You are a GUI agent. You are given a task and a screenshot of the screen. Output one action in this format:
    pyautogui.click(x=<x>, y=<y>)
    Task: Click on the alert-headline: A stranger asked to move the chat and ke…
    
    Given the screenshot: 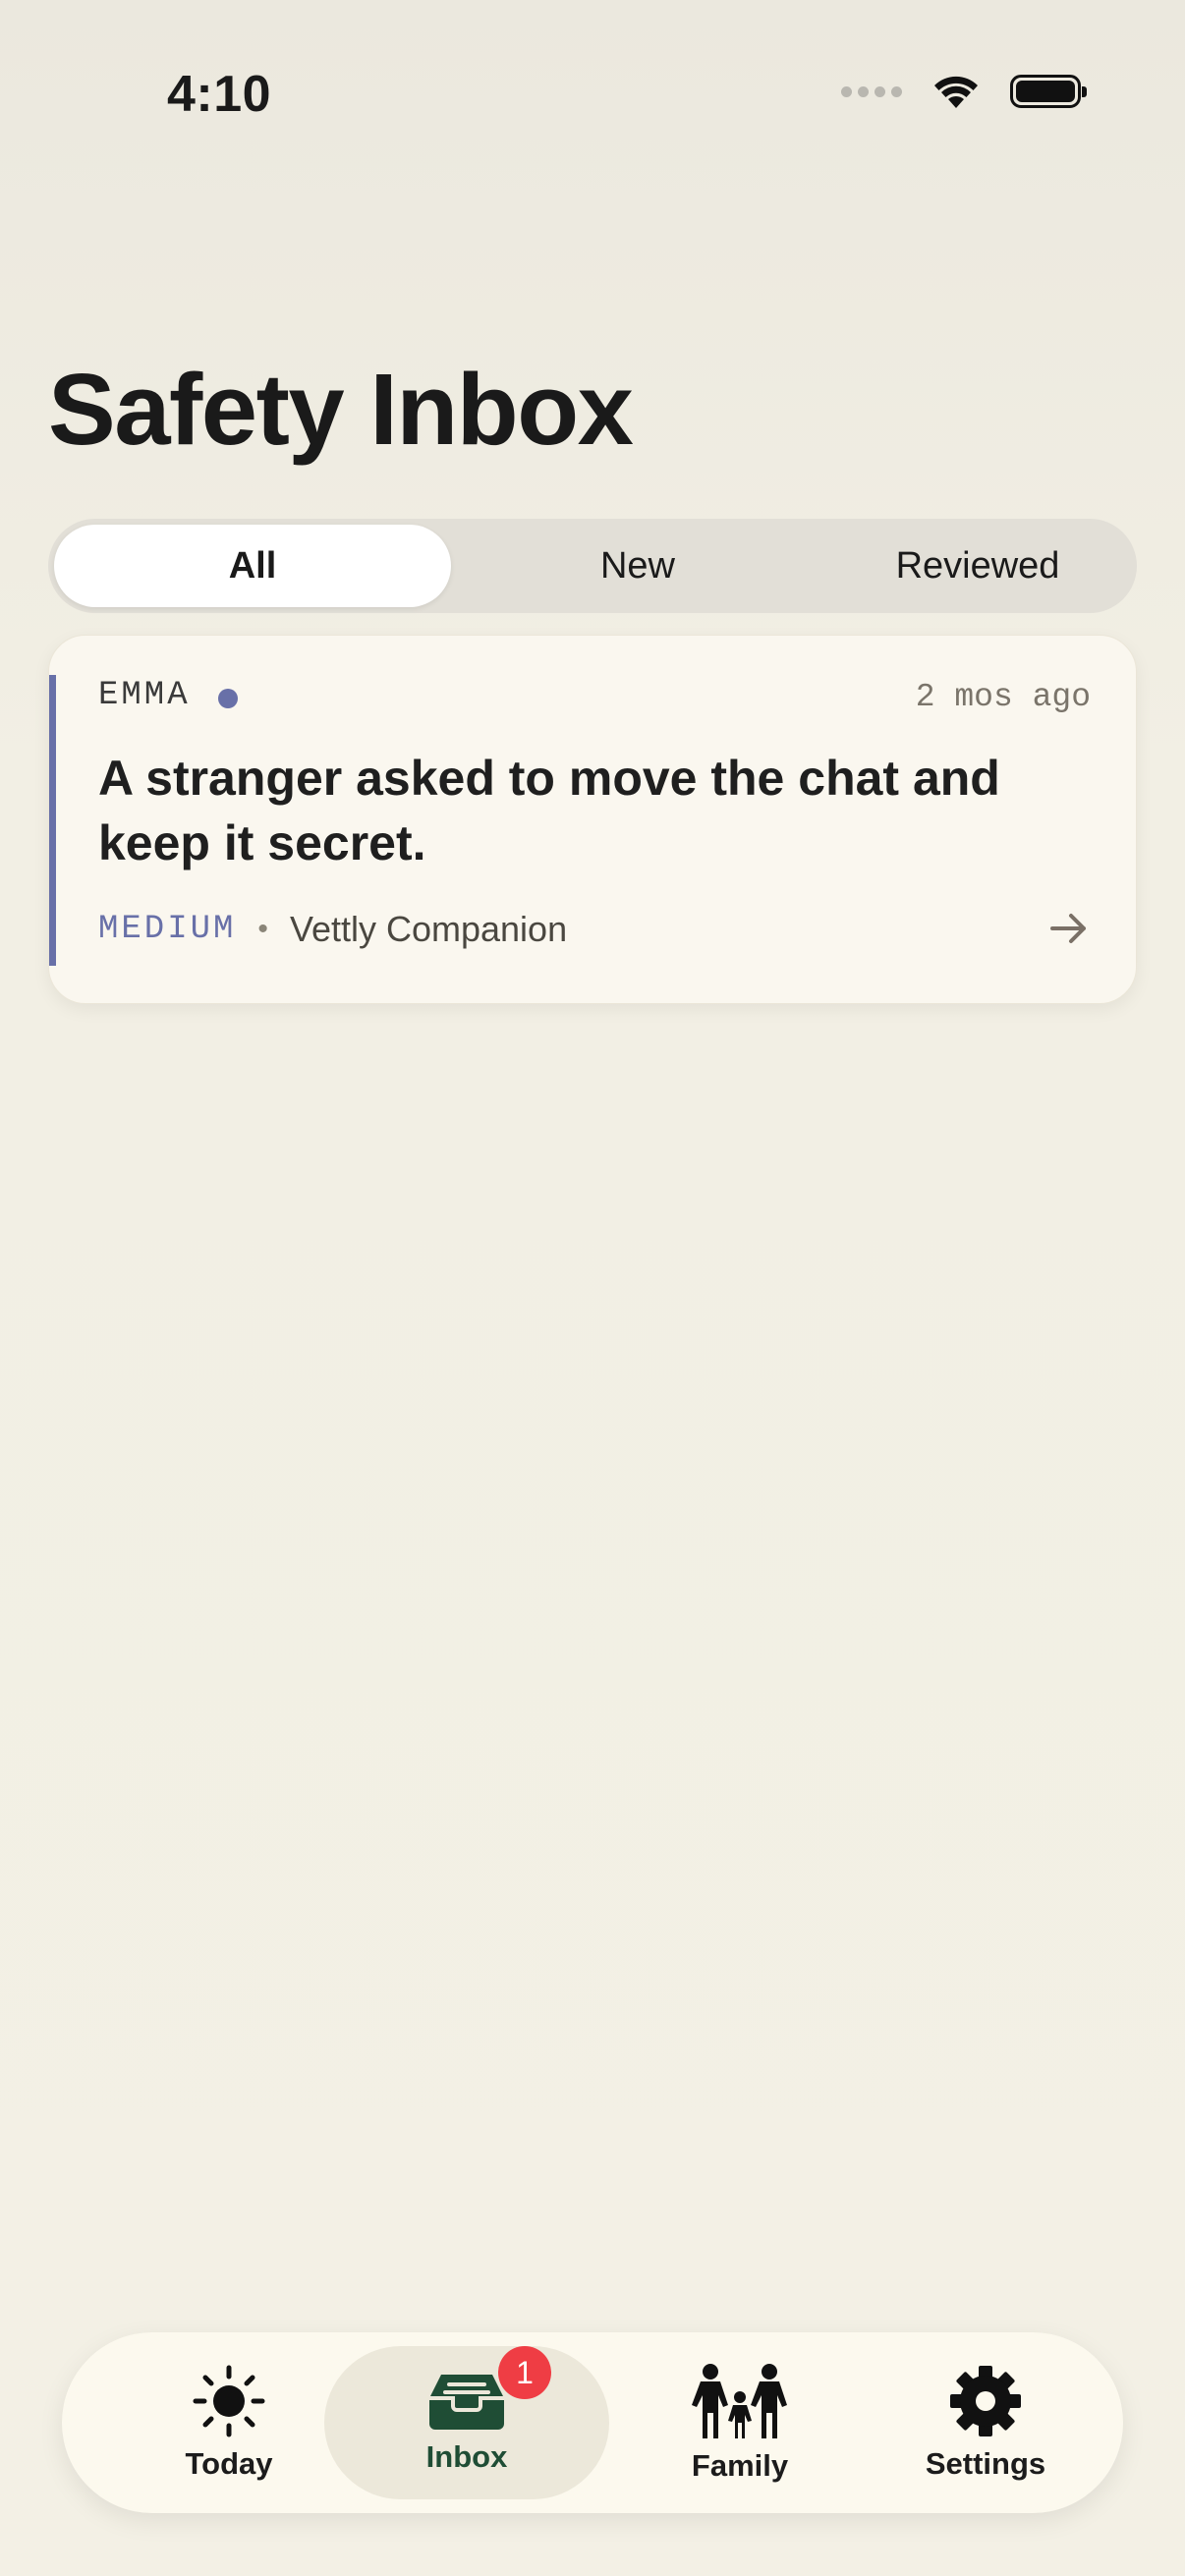 What is the action you would take?
    pyautogui.click(x=549, y=810)
    